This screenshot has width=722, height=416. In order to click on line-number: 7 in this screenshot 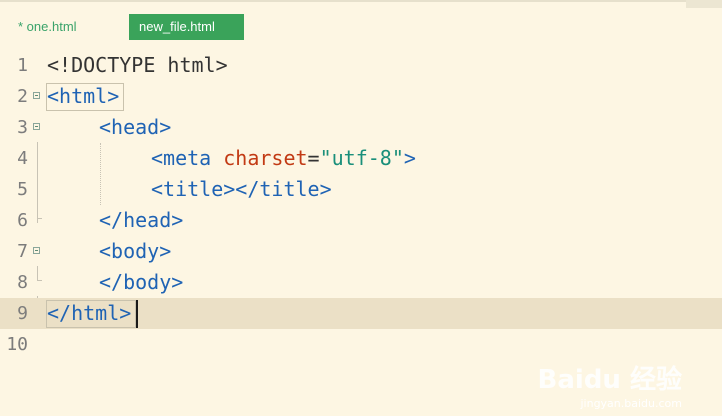, I will do `click(22, 251)`.